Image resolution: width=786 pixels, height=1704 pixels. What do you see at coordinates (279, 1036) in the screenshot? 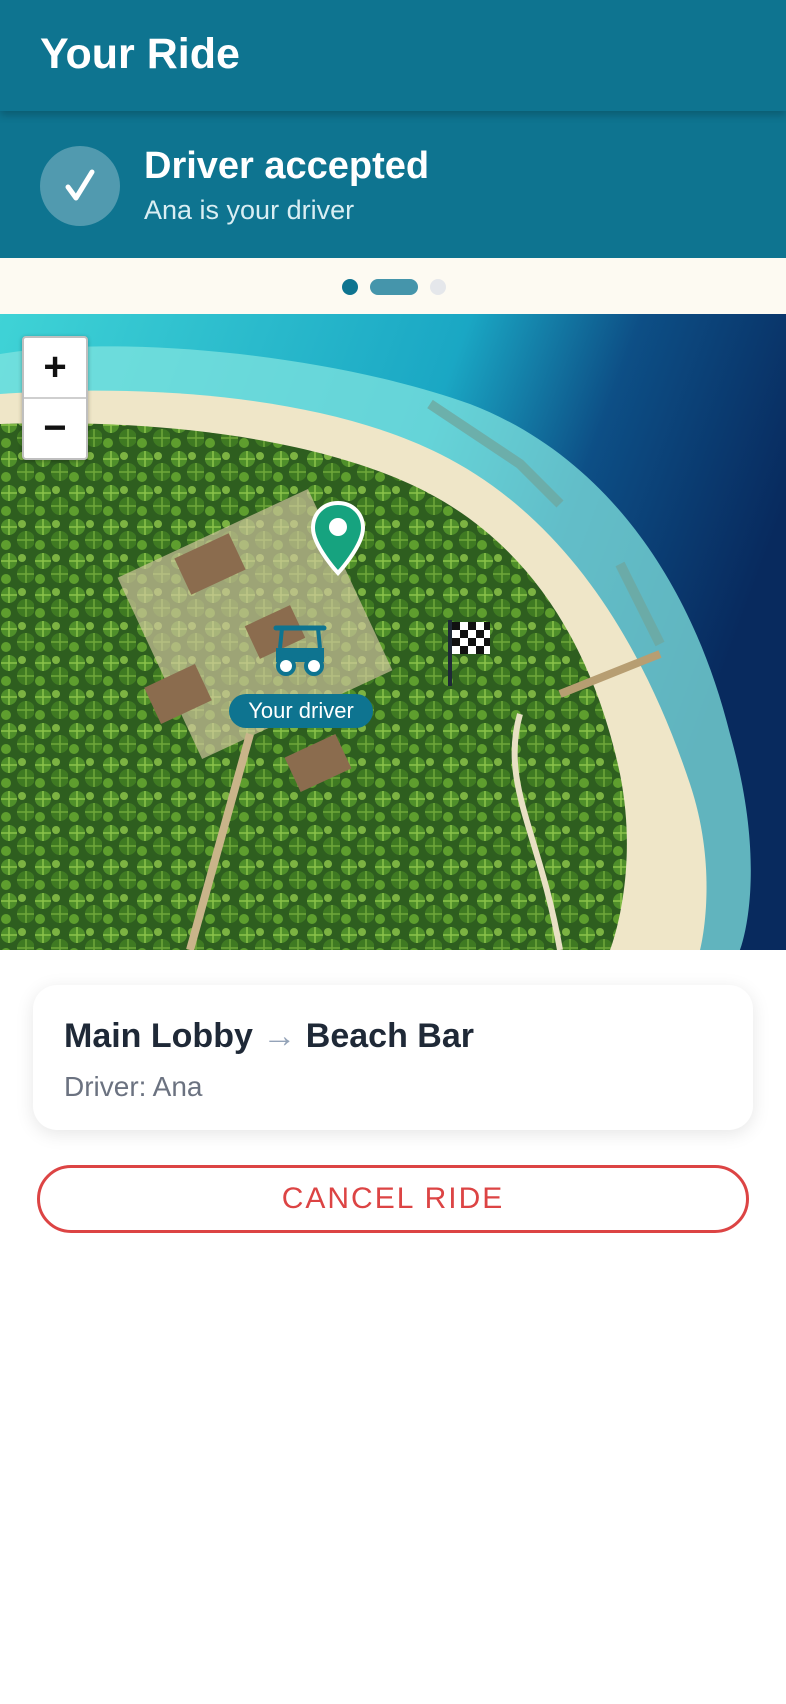
I see `arrow-right-icon: →` at bounding box center [279, 1036].